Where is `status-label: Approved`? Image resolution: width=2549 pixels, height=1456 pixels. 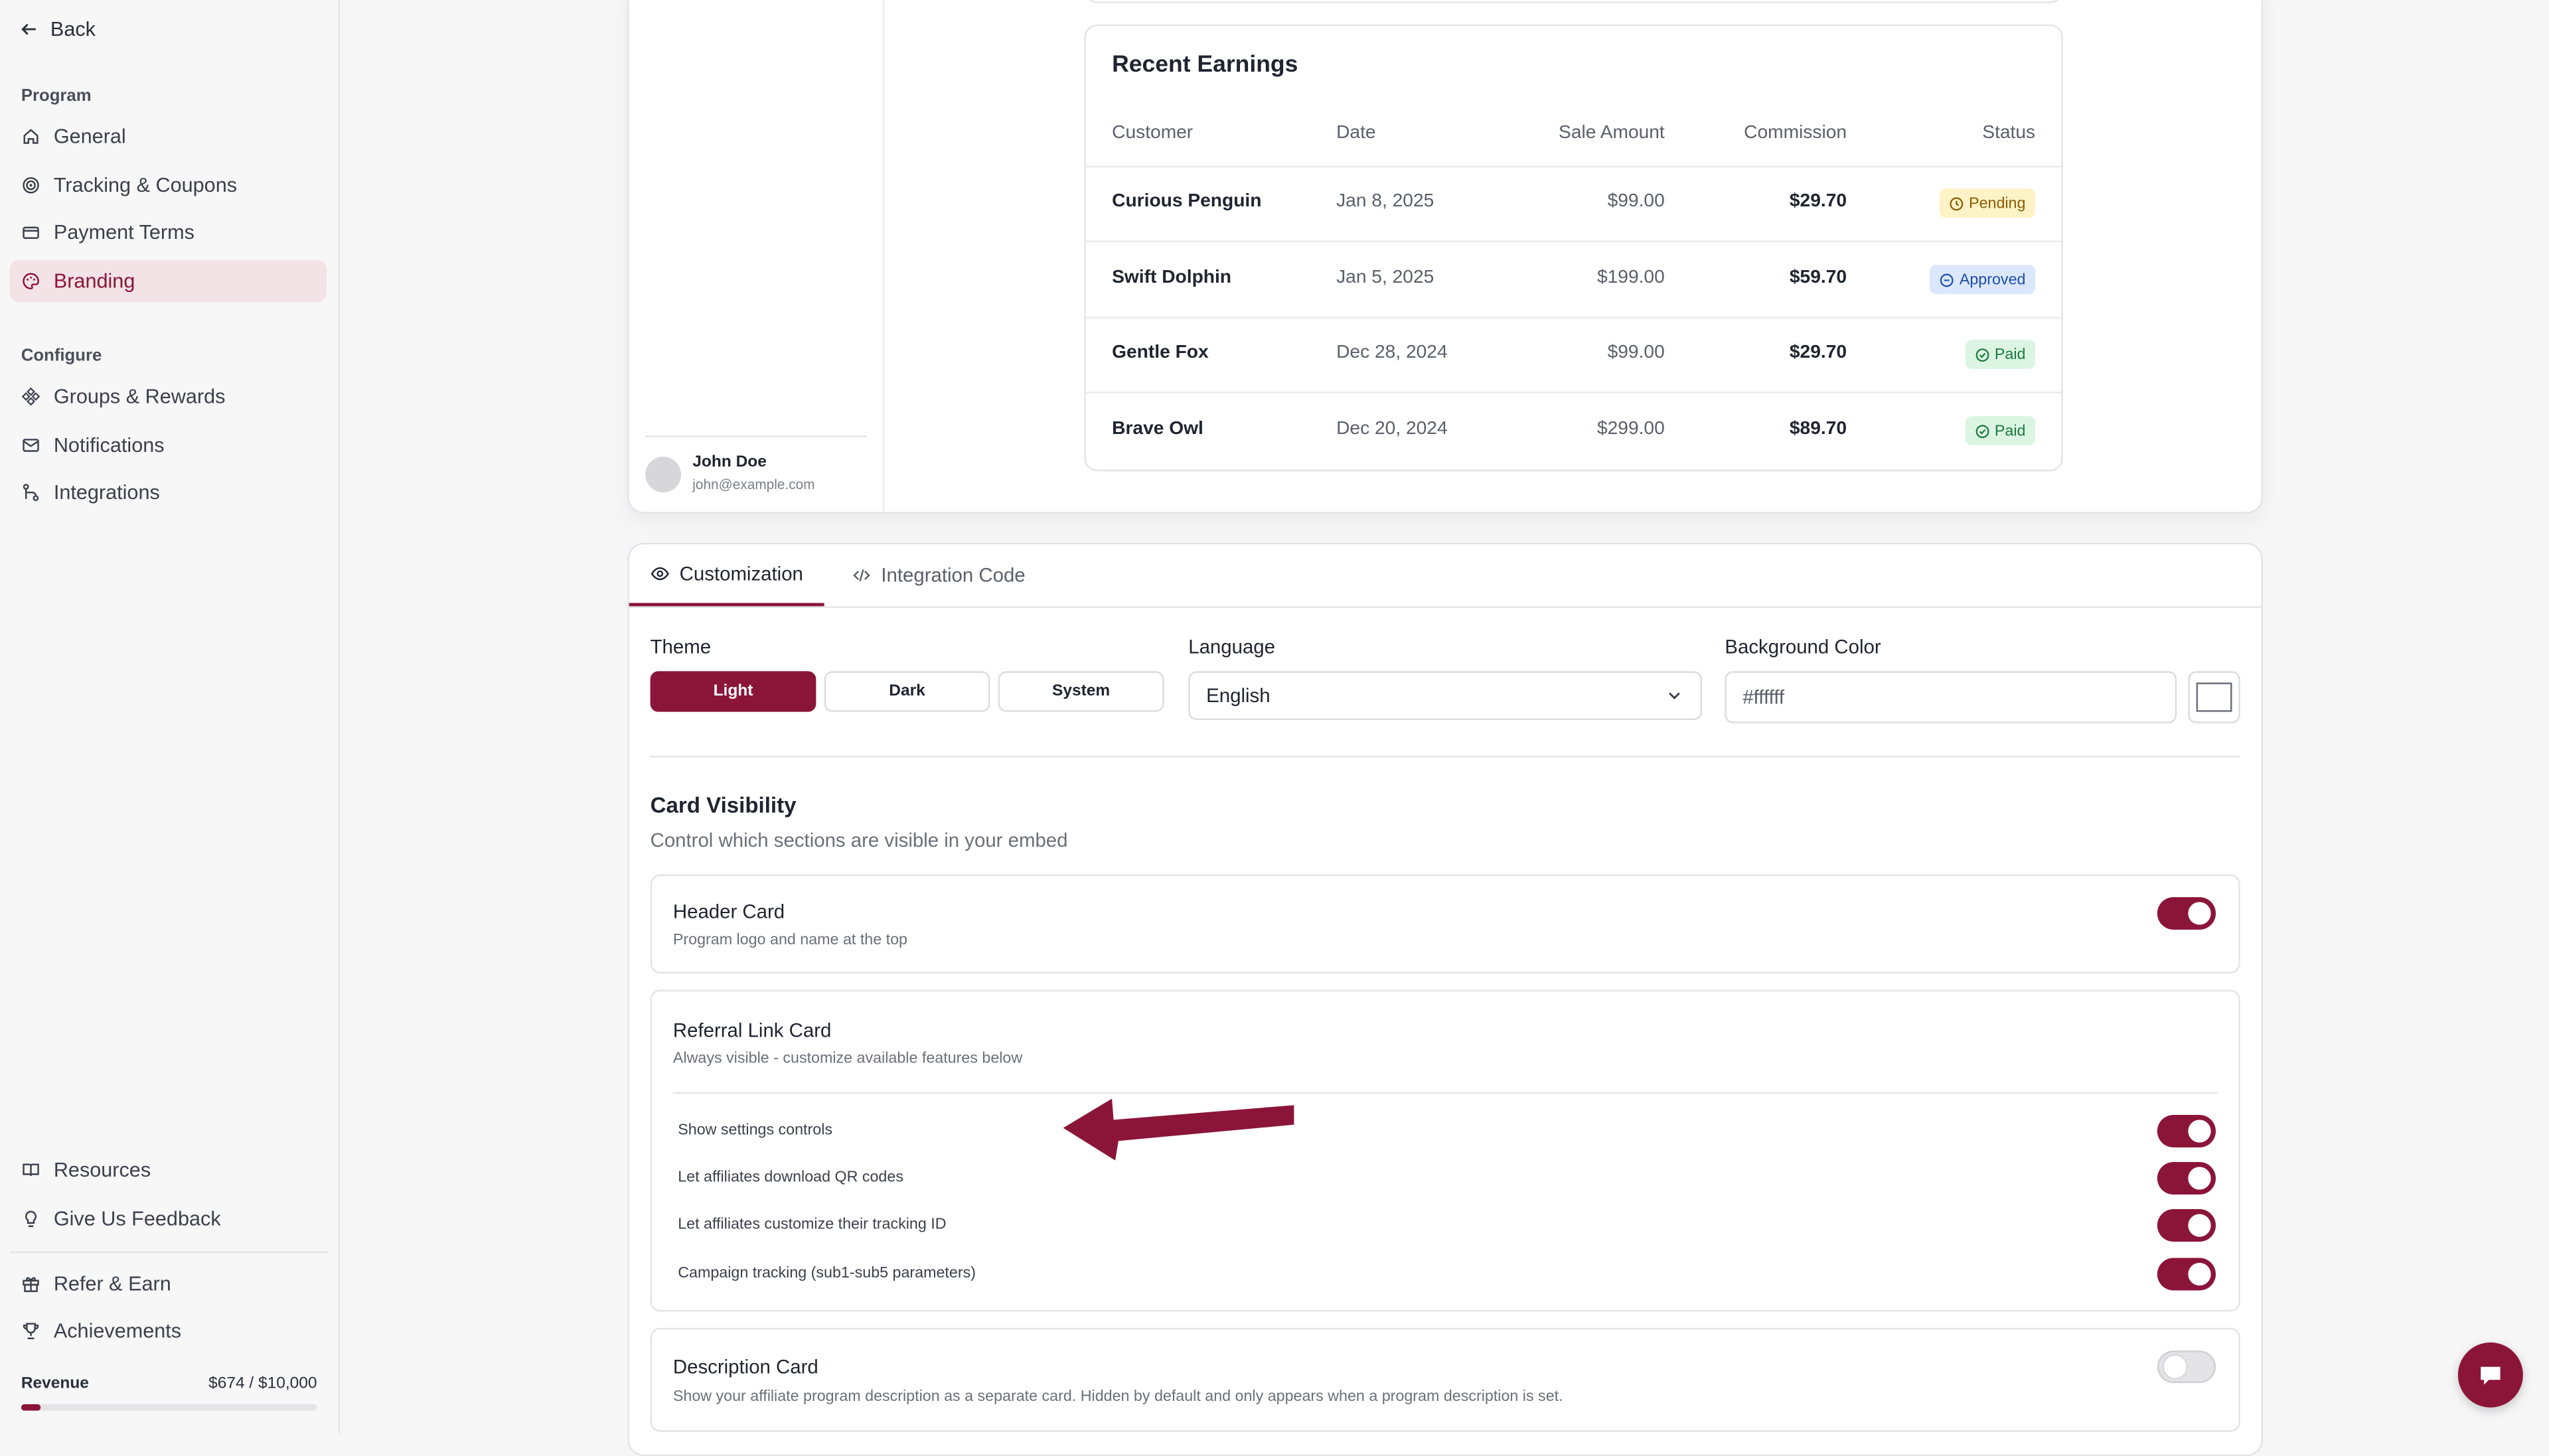 status-label: Approved is located at coordinates (1992, 279).